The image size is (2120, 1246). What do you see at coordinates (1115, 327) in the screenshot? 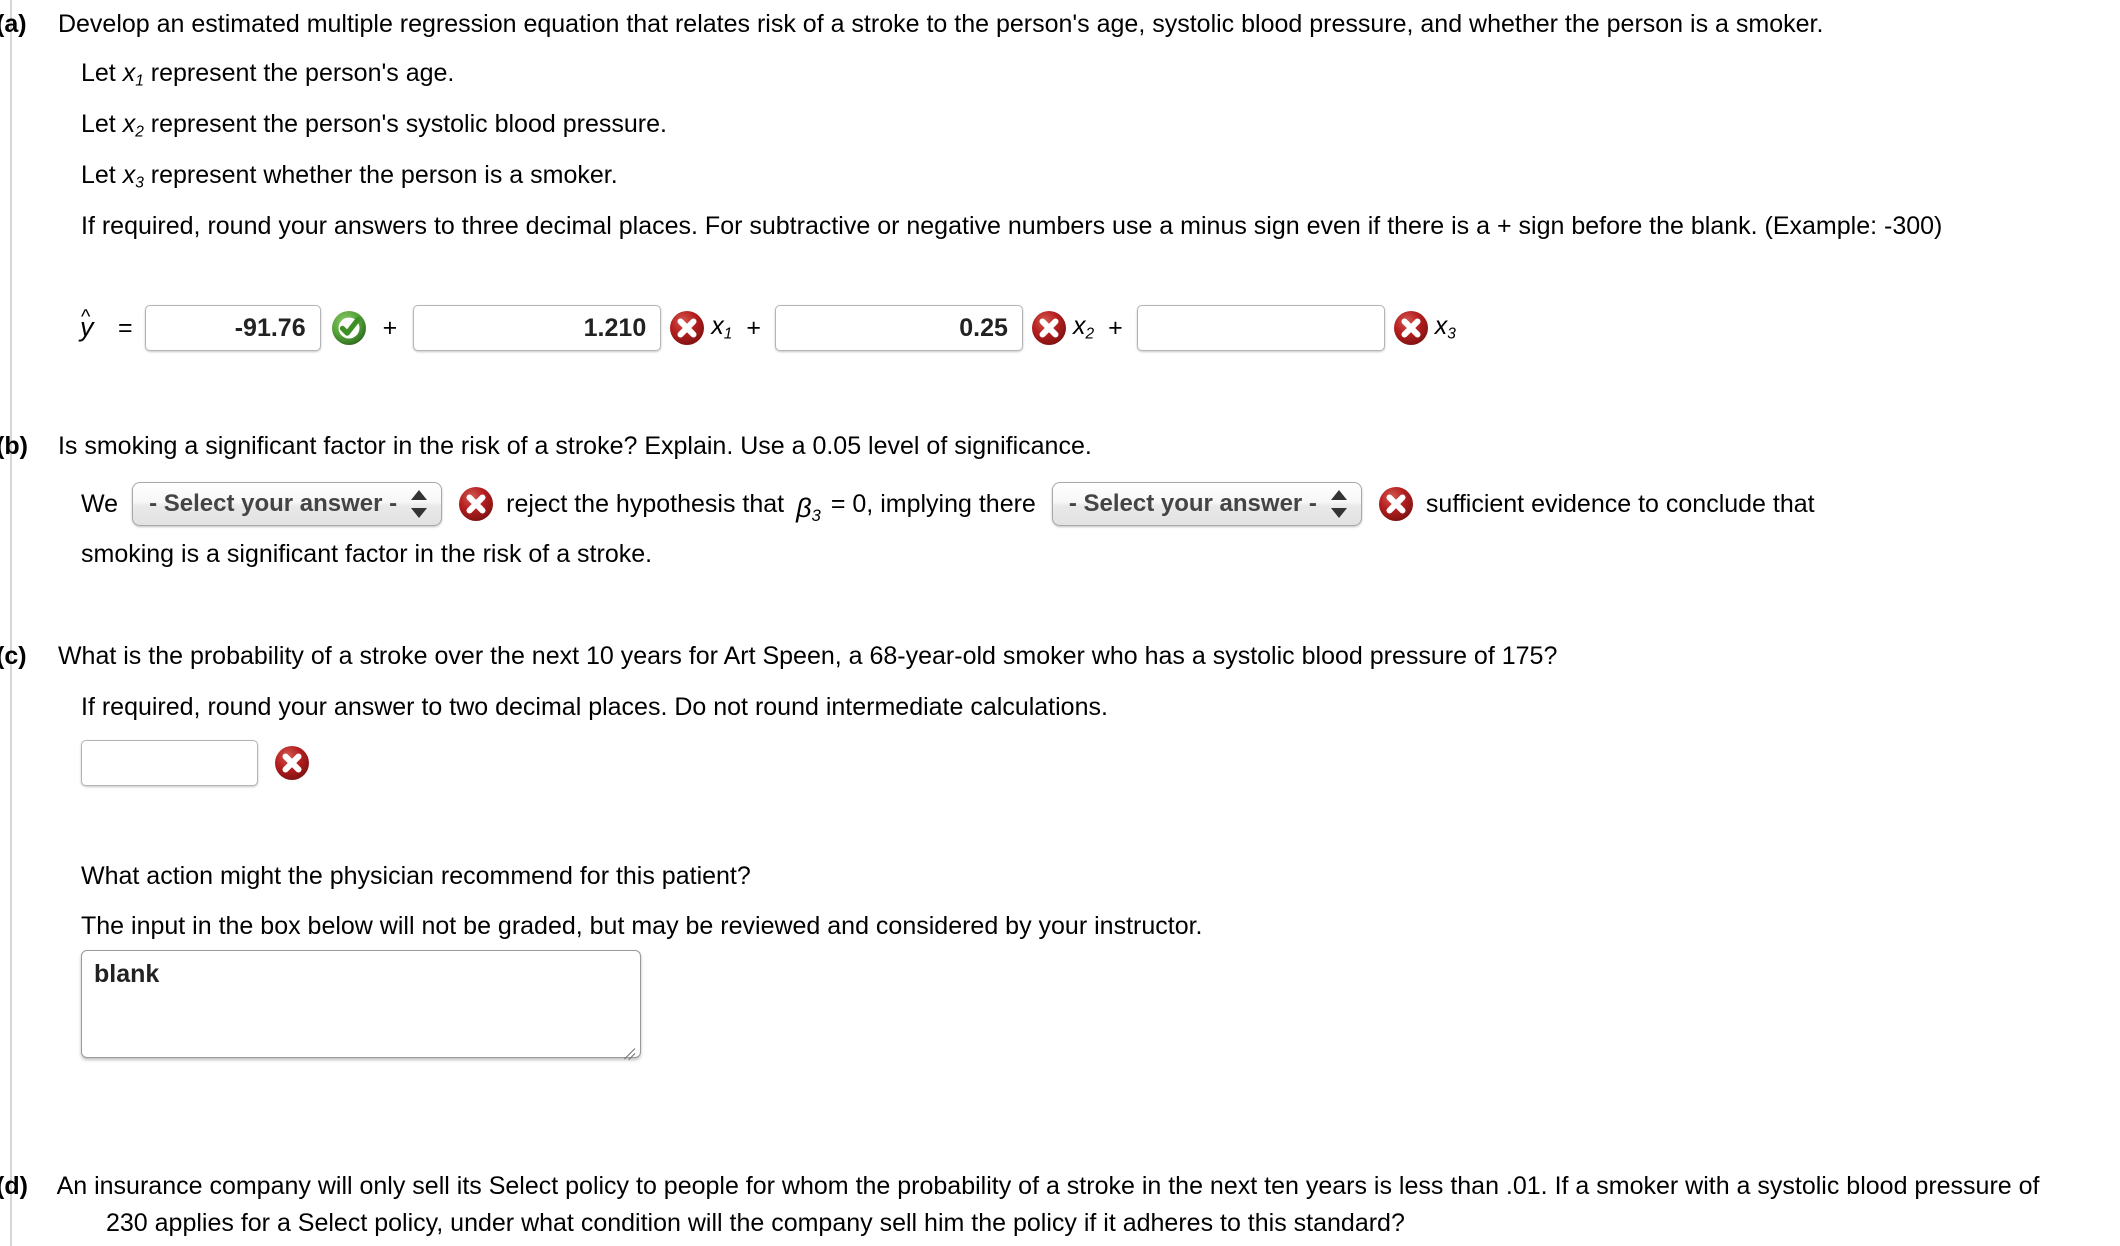
I see `plus-sign-3: +` at bounding box center [1115, 327].